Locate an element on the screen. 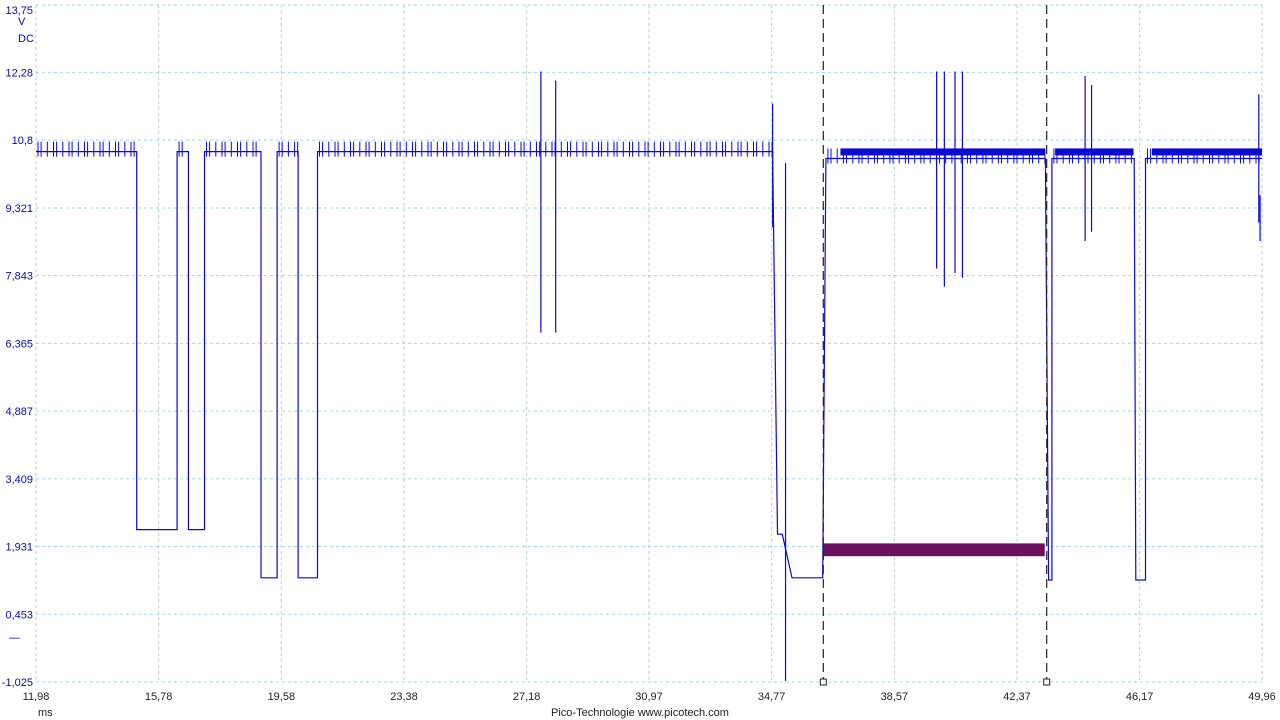  y-tick-label: 12,28 is located at coordinates (19, 73).